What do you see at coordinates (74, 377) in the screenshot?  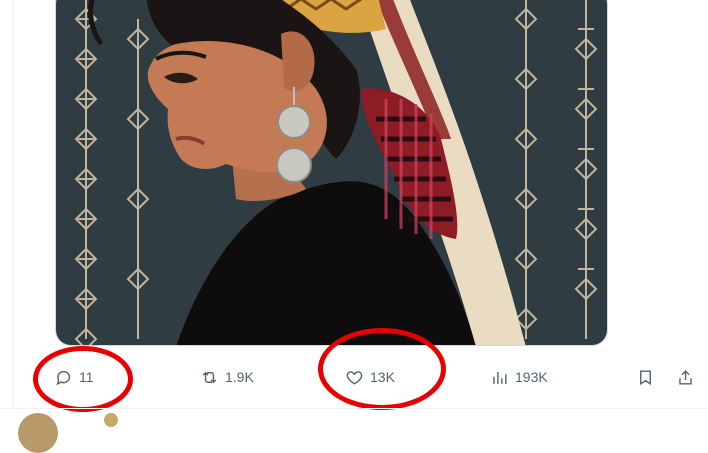 I see `reply-button: 11` at bounding box center [74, 377].